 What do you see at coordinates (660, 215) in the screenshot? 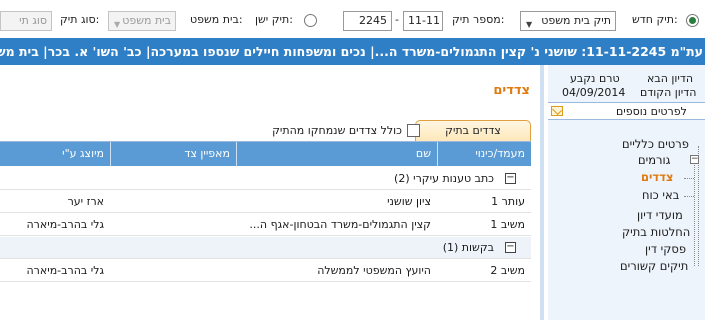
I see `tree-item-hearing-dates: מועדי דיון` at bounding box center [660, 215].